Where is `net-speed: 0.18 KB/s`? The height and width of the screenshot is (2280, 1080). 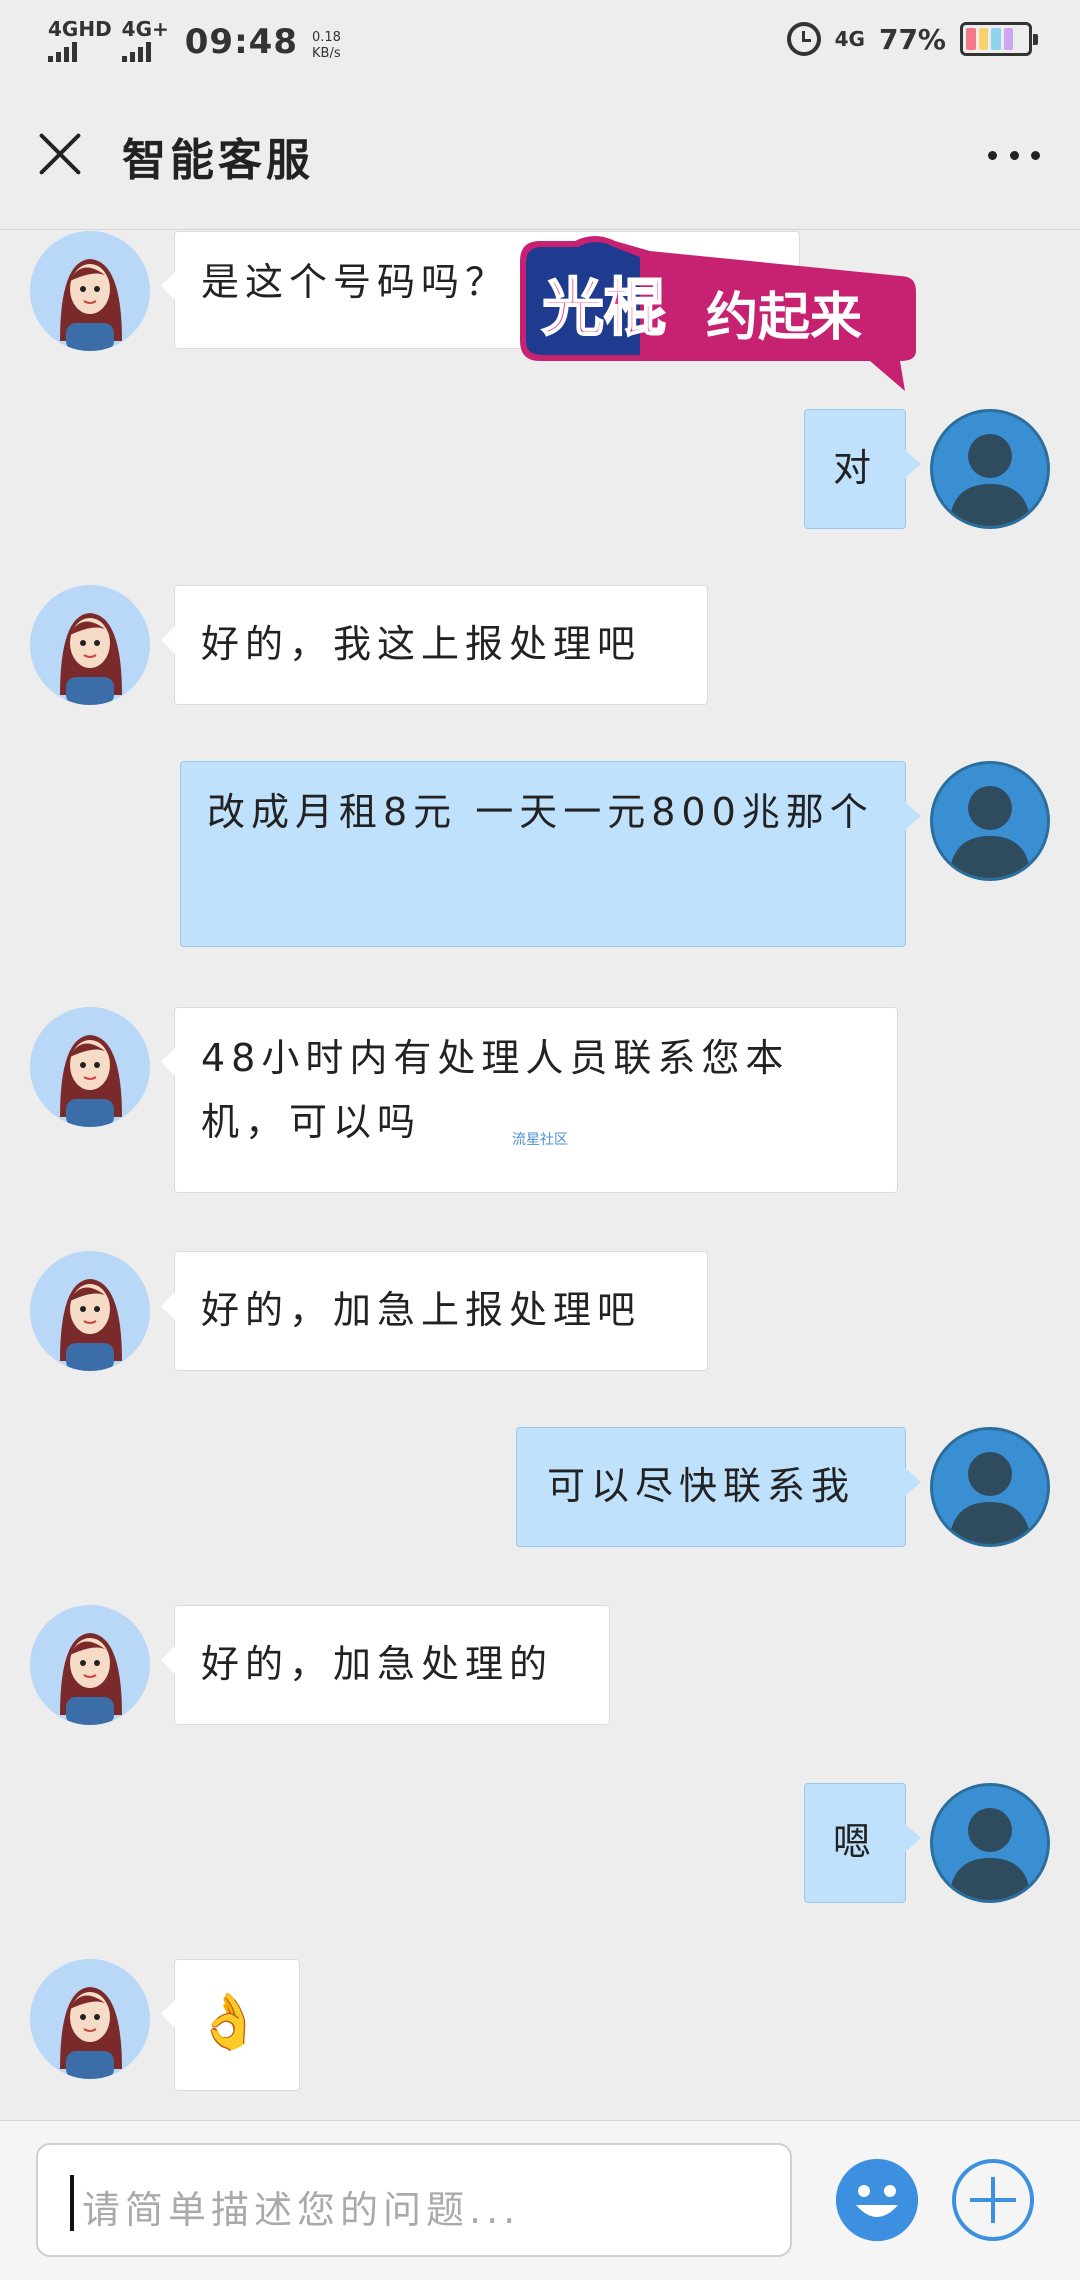 net-speed: 0.18 KB/s is located at coordinates (324, 46).